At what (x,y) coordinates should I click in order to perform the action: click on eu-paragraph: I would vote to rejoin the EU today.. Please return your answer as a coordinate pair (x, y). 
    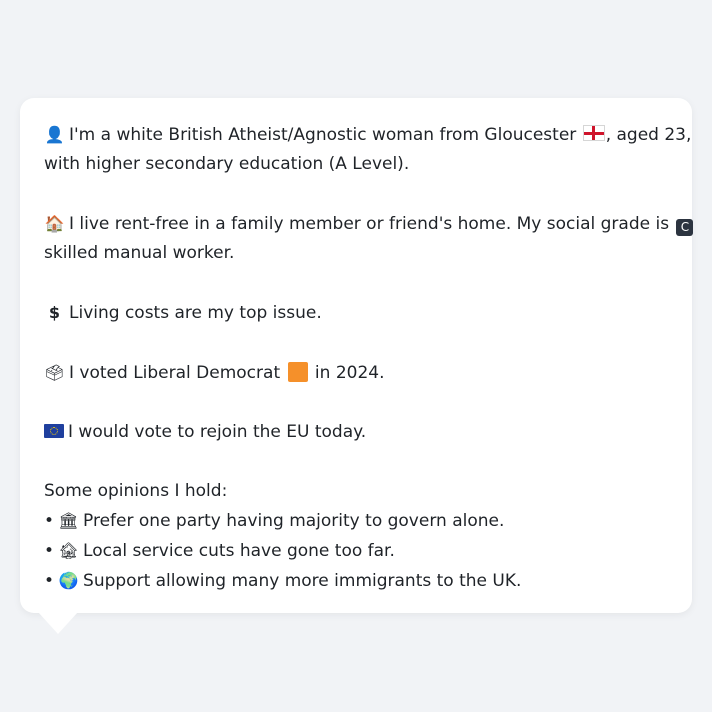
    Looking at the image, I should click on (356, 432).